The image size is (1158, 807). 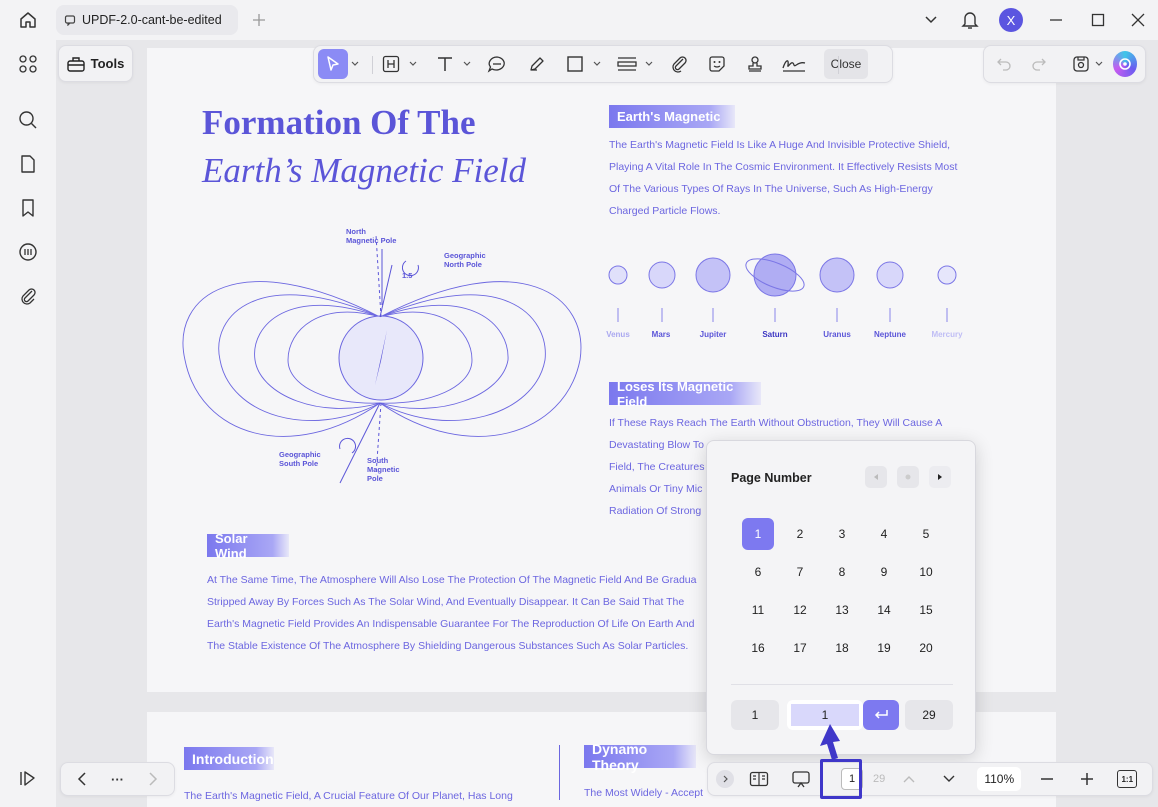 What do you see at coordinates (801, 779) in the screenshot?
I see `presentation-icon` at bounding box center [801, 779].